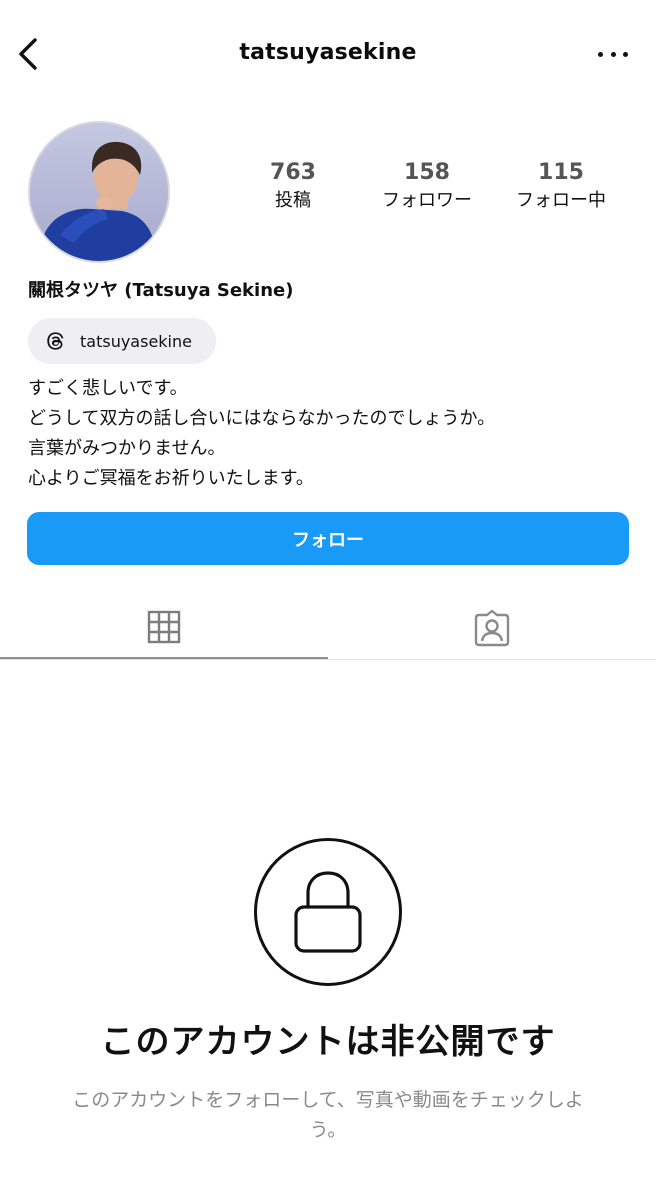 The width and height of the screenshot is (656, 1200). I want to click on stat-posts: 763 投稿, so click(293, 186).